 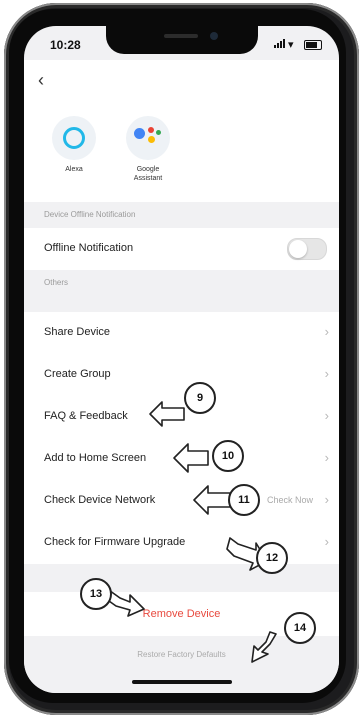 I want to click on callout-badge-9: 9, so click(x=200, y=398).